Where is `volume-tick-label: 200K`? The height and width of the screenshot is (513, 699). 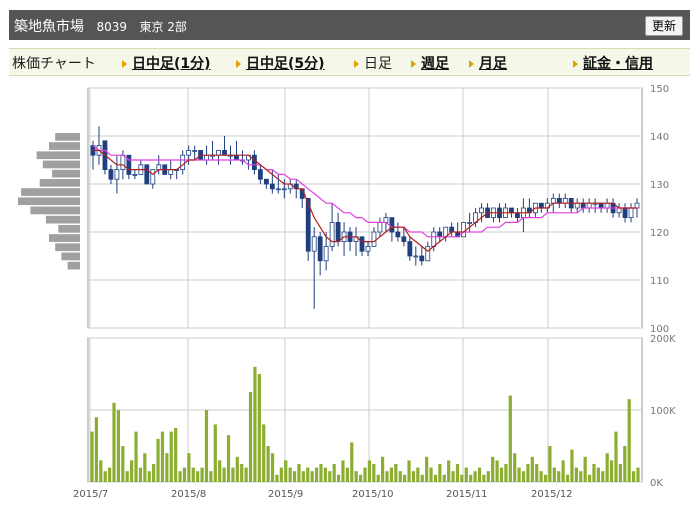 volume-tick-label: 200K is located at coordinates (663, 339).